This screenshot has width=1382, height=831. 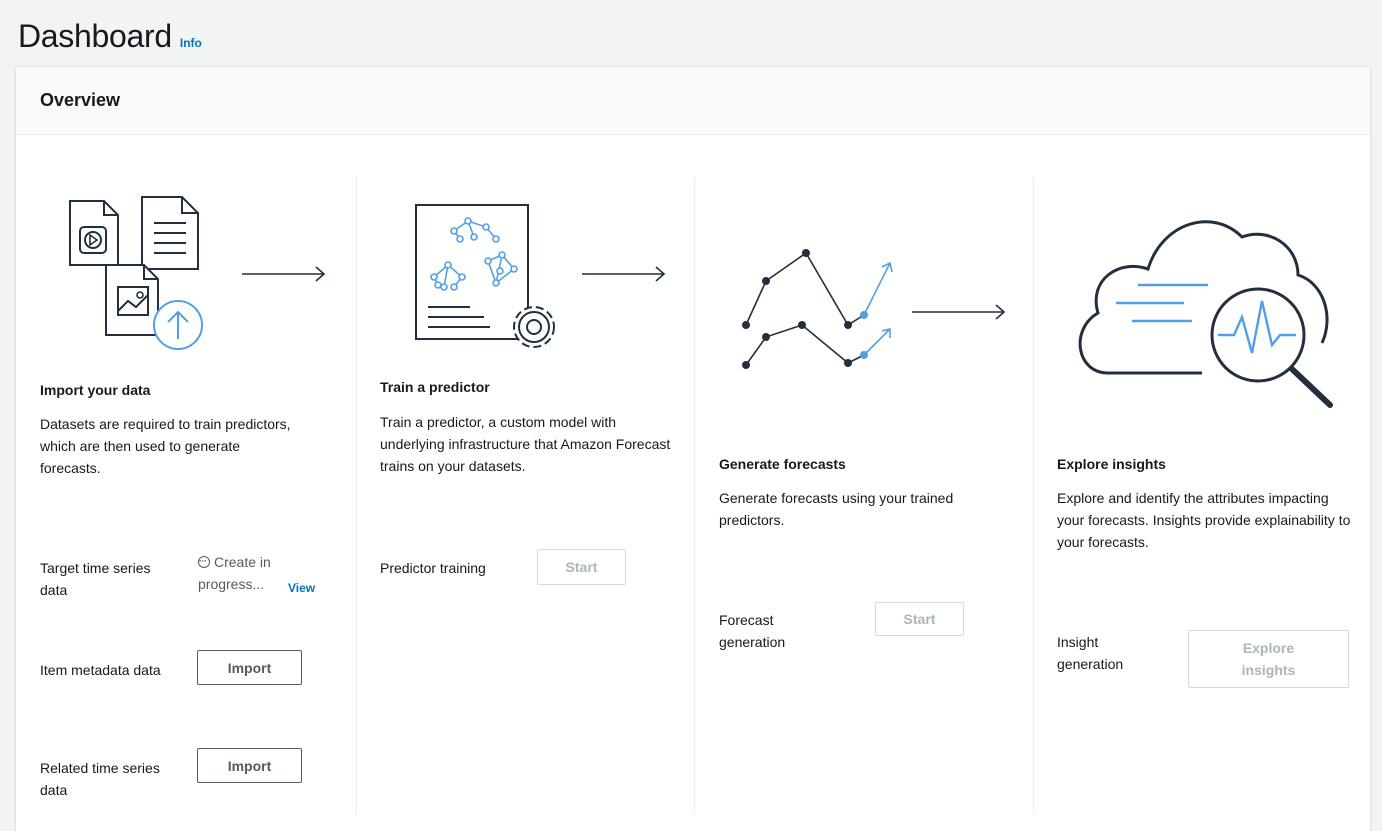 I want to click on ellipsis-circle-icon, so click(x=204, y=561).